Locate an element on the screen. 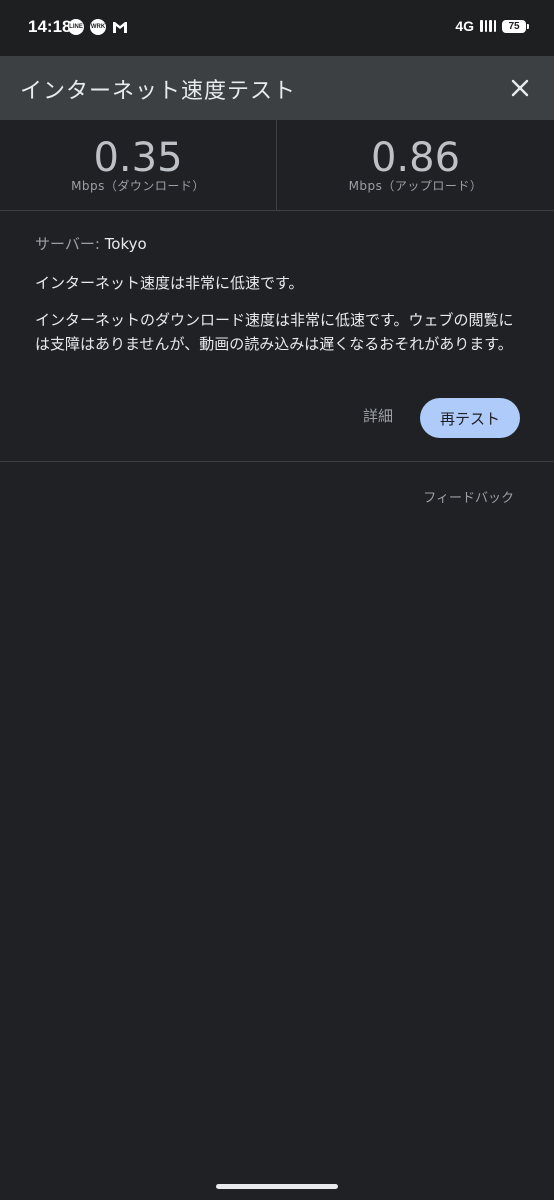  page-title: インターネット速度テスト is located at coordinates (158, 91).